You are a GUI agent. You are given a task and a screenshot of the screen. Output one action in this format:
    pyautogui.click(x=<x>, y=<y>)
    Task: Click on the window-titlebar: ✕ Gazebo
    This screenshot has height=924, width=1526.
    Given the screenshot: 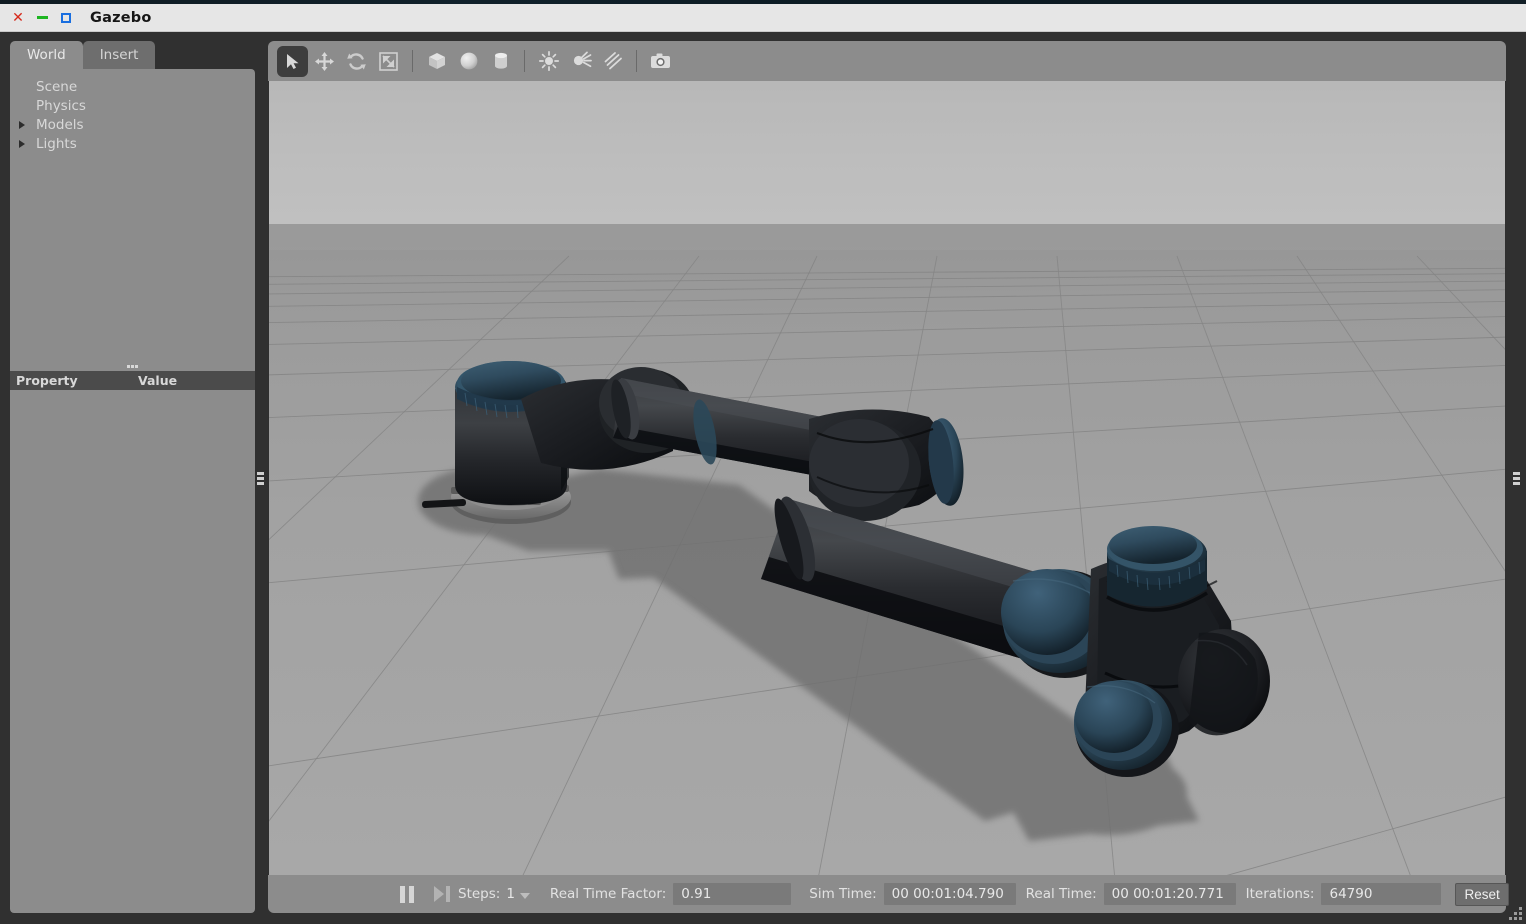 What is the action you would take?
    pyautogui.click(x=763, y=18)
    